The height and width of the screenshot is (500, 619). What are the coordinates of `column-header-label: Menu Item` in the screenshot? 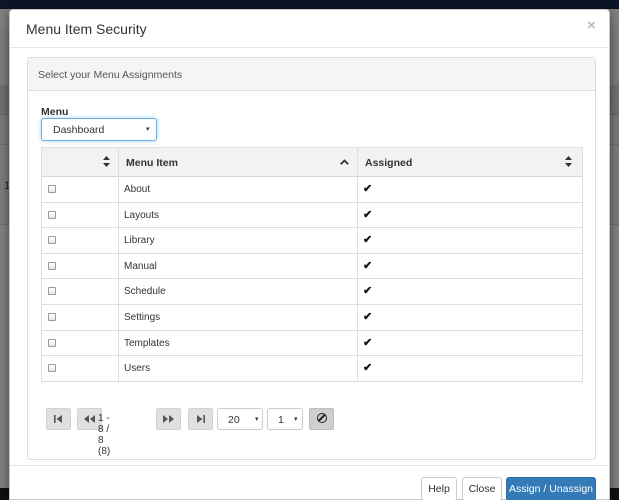 It's located at (152, 163).